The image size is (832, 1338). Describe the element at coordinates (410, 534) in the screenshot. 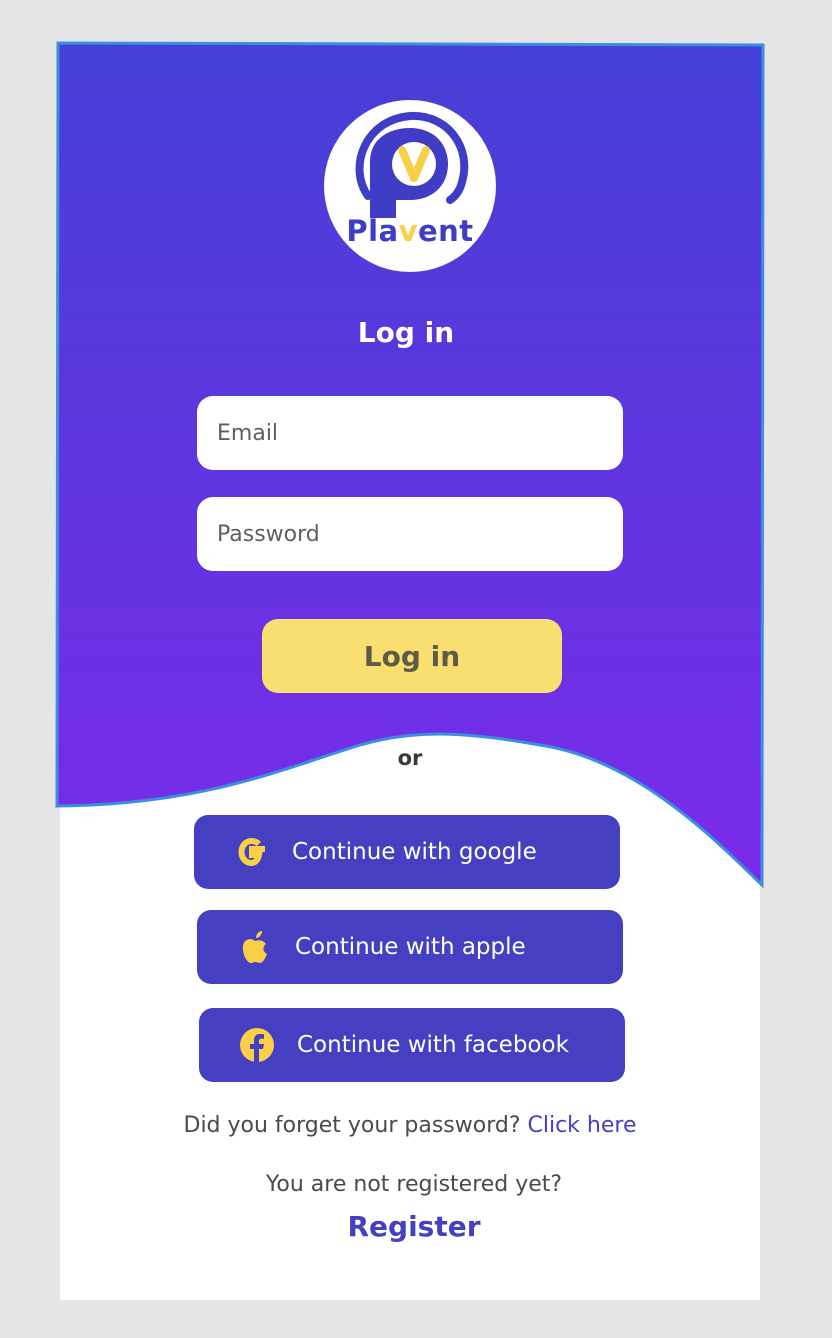

I see `password-input` at that location.